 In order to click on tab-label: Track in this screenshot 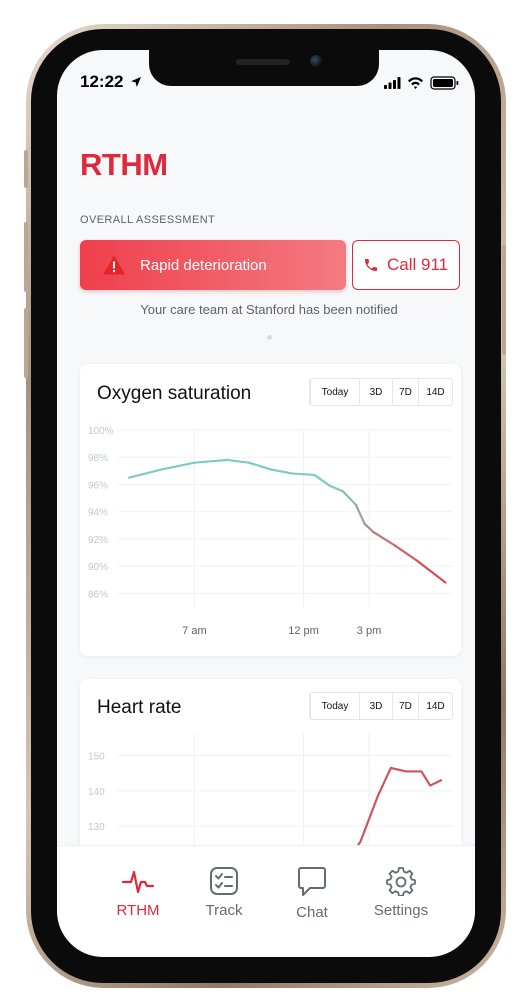, I will do `click(224, 910)`.